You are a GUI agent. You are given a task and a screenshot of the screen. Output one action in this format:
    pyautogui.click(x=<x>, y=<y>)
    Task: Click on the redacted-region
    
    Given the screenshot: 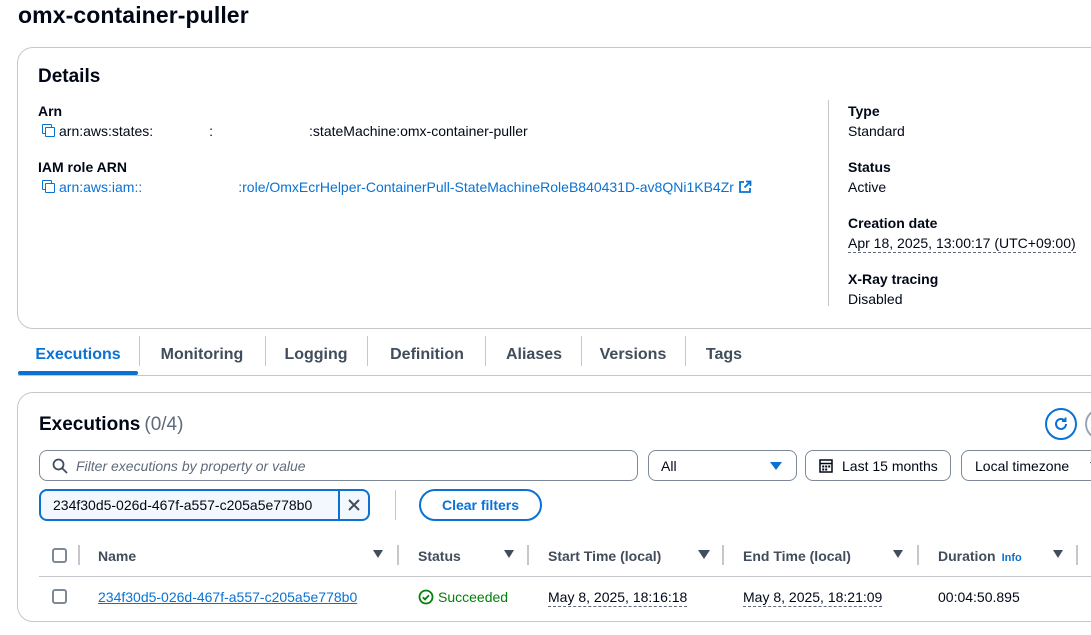 What is the action you would take?
    pyautogui.click(x=261, y=132)
    